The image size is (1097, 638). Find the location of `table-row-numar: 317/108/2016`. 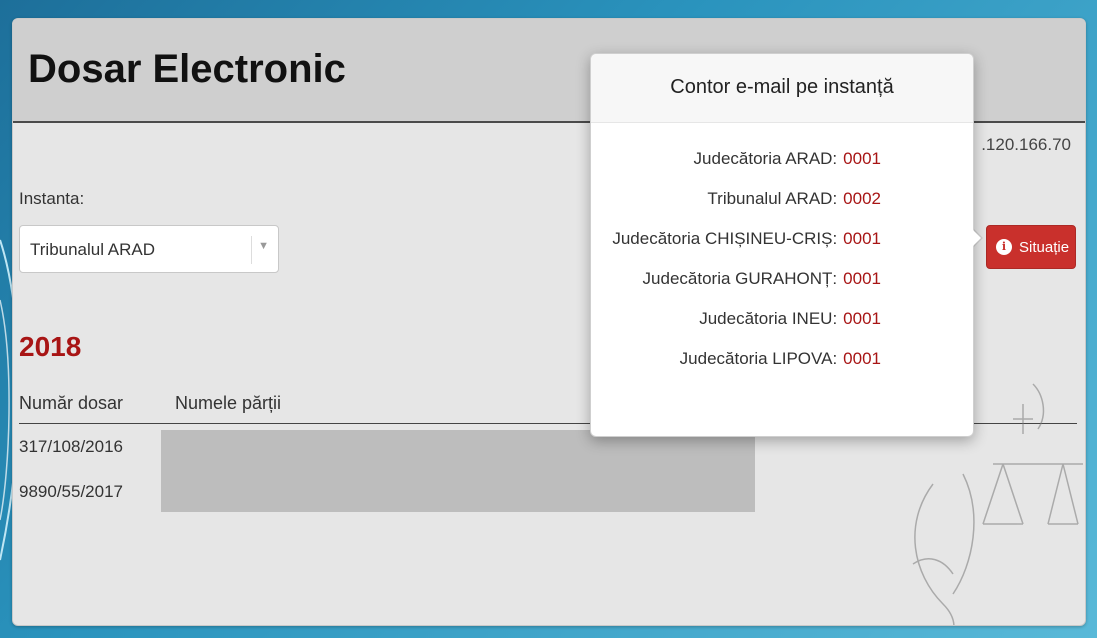

table-row-numar: 317/108/2016 is located at coordinates (71, 447).